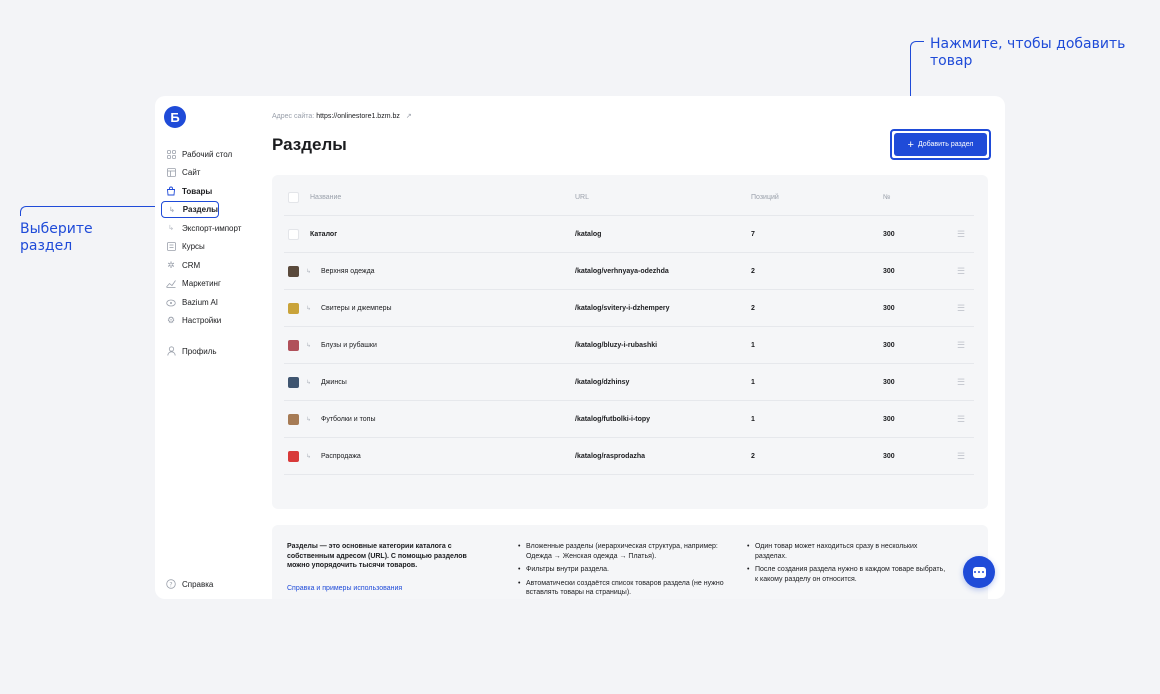  What do you see at coordinates (213, 302) in the screenshot?
I see `sidebar-item-bazium-ai: Bazium AI` at bounding box center [213, 302].